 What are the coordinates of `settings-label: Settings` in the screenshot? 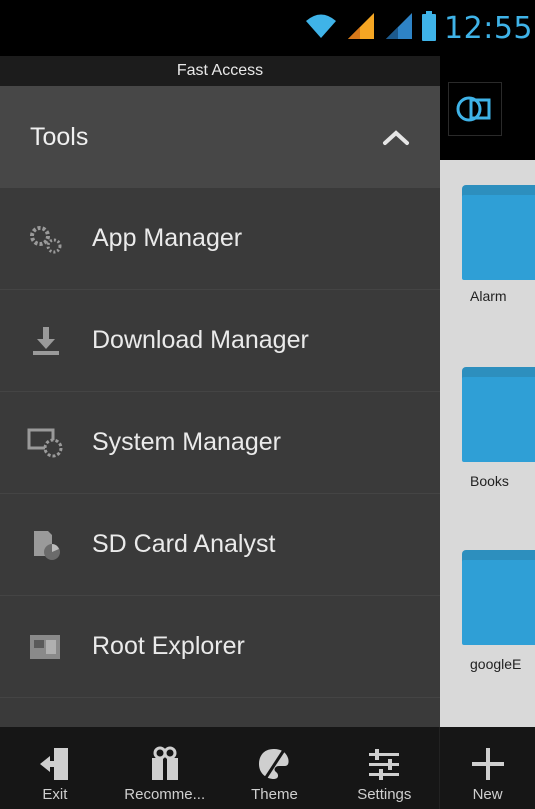 It's located at (384, 794).